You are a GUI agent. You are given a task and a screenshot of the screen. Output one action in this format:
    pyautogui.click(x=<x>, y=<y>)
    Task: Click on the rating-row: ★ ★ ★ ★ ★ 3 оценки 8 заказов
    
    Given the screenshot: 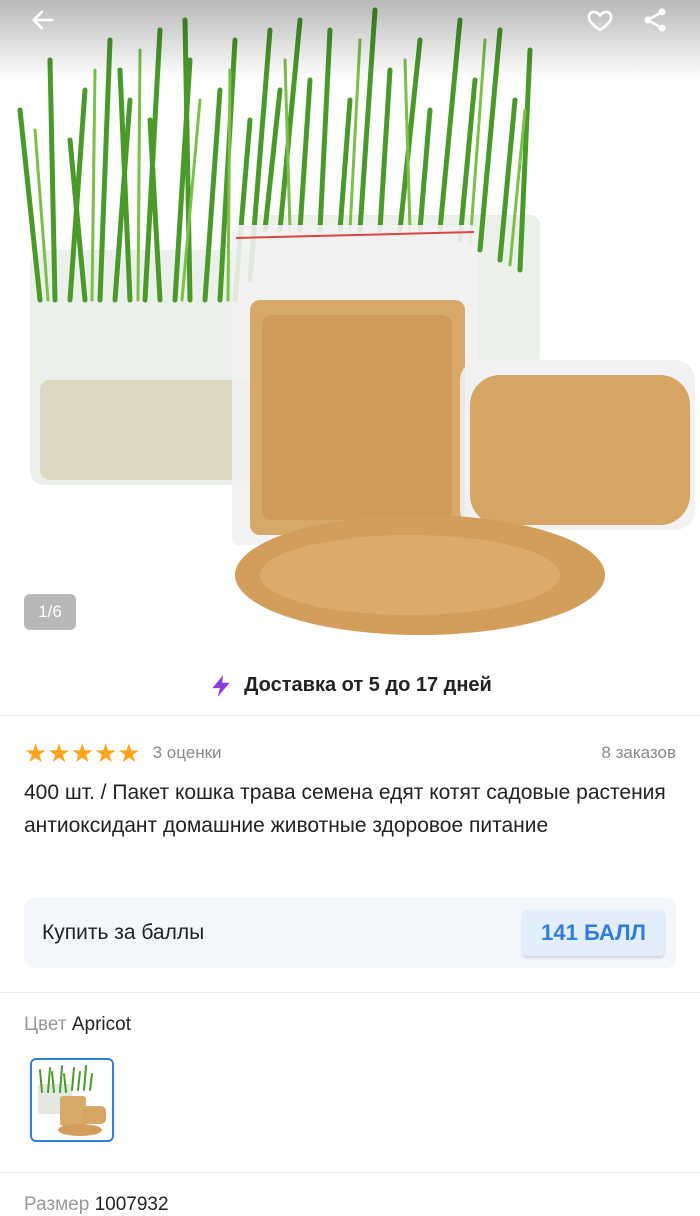 What is the action you would take?
    pyautogui.click(x=350, y=753)
    